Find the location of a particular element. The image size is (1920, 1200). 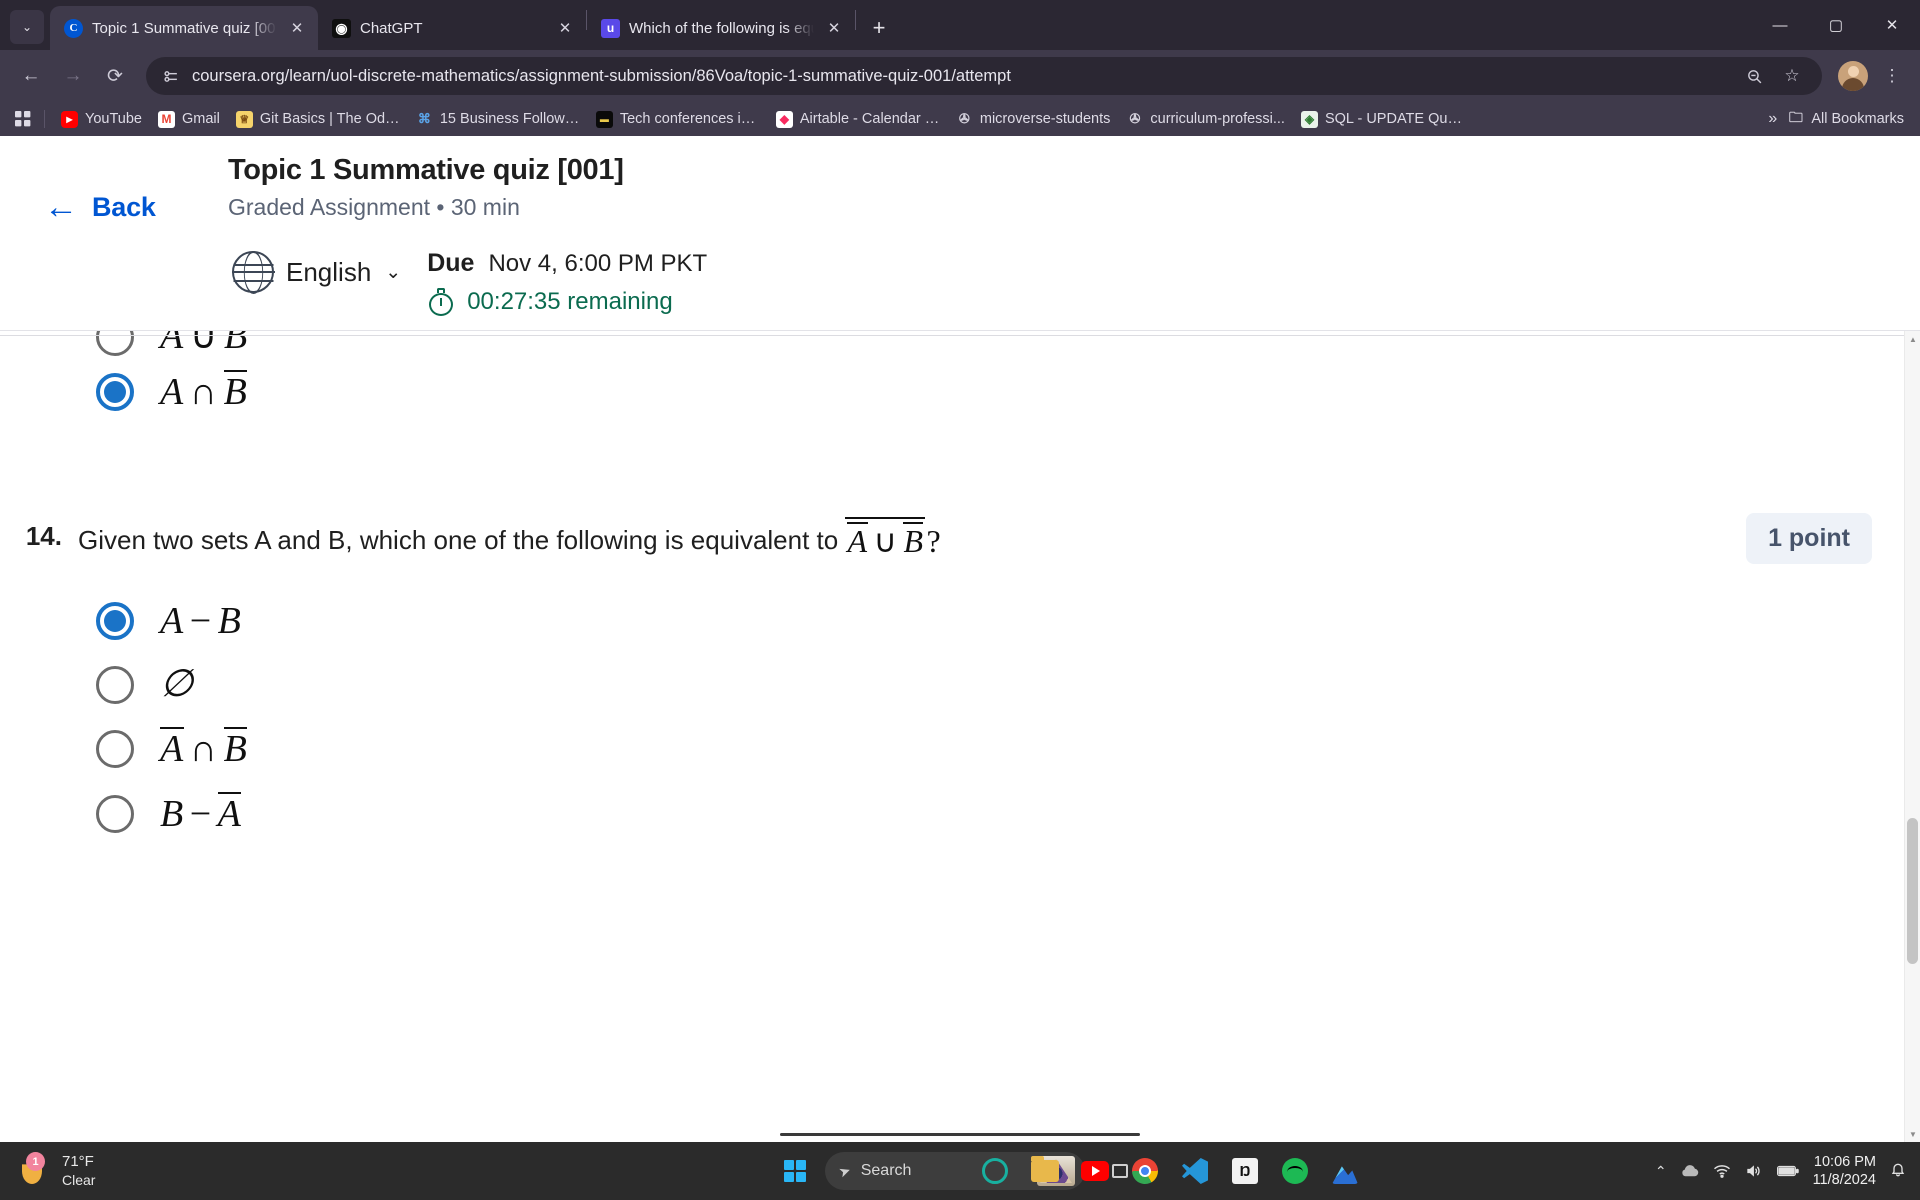

answer-option-a: A − B is located at coordinates (1008, 622).